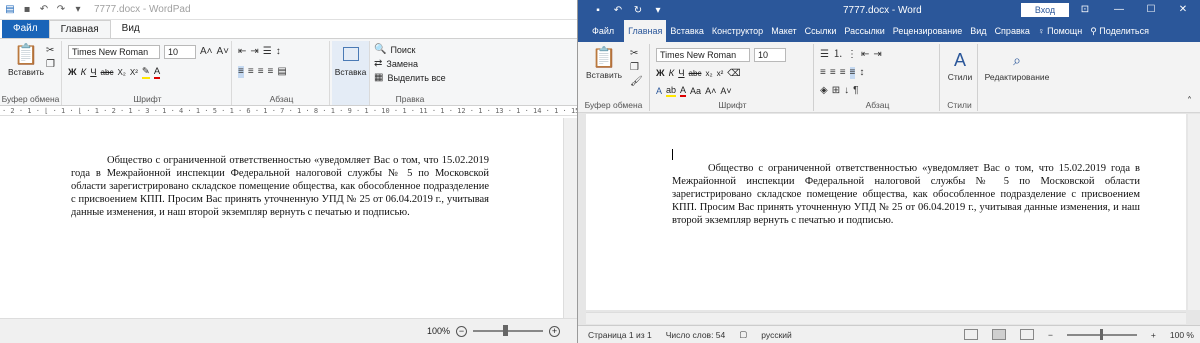 Image resolution: width=1200 pixels, height=343 pixels. I want to click on minimize-icon: —, so click(1119, 10).